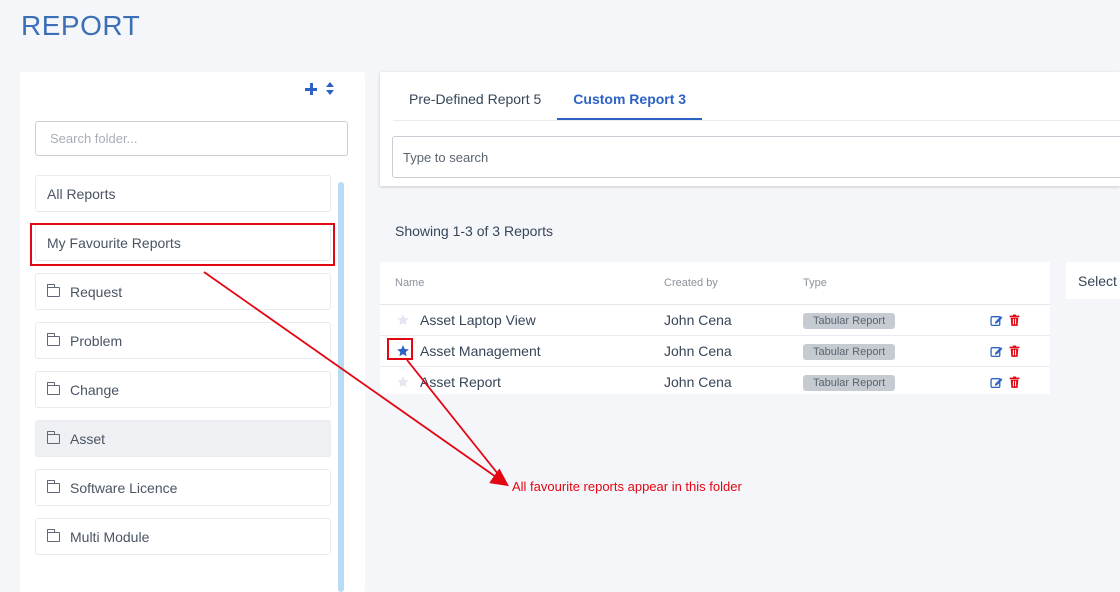 The height and width of the screenshot is (592, 1120). Describe the element at coordinates (183, 340) in the screenshot. I see `folder-item-problem: Problem` at that location.